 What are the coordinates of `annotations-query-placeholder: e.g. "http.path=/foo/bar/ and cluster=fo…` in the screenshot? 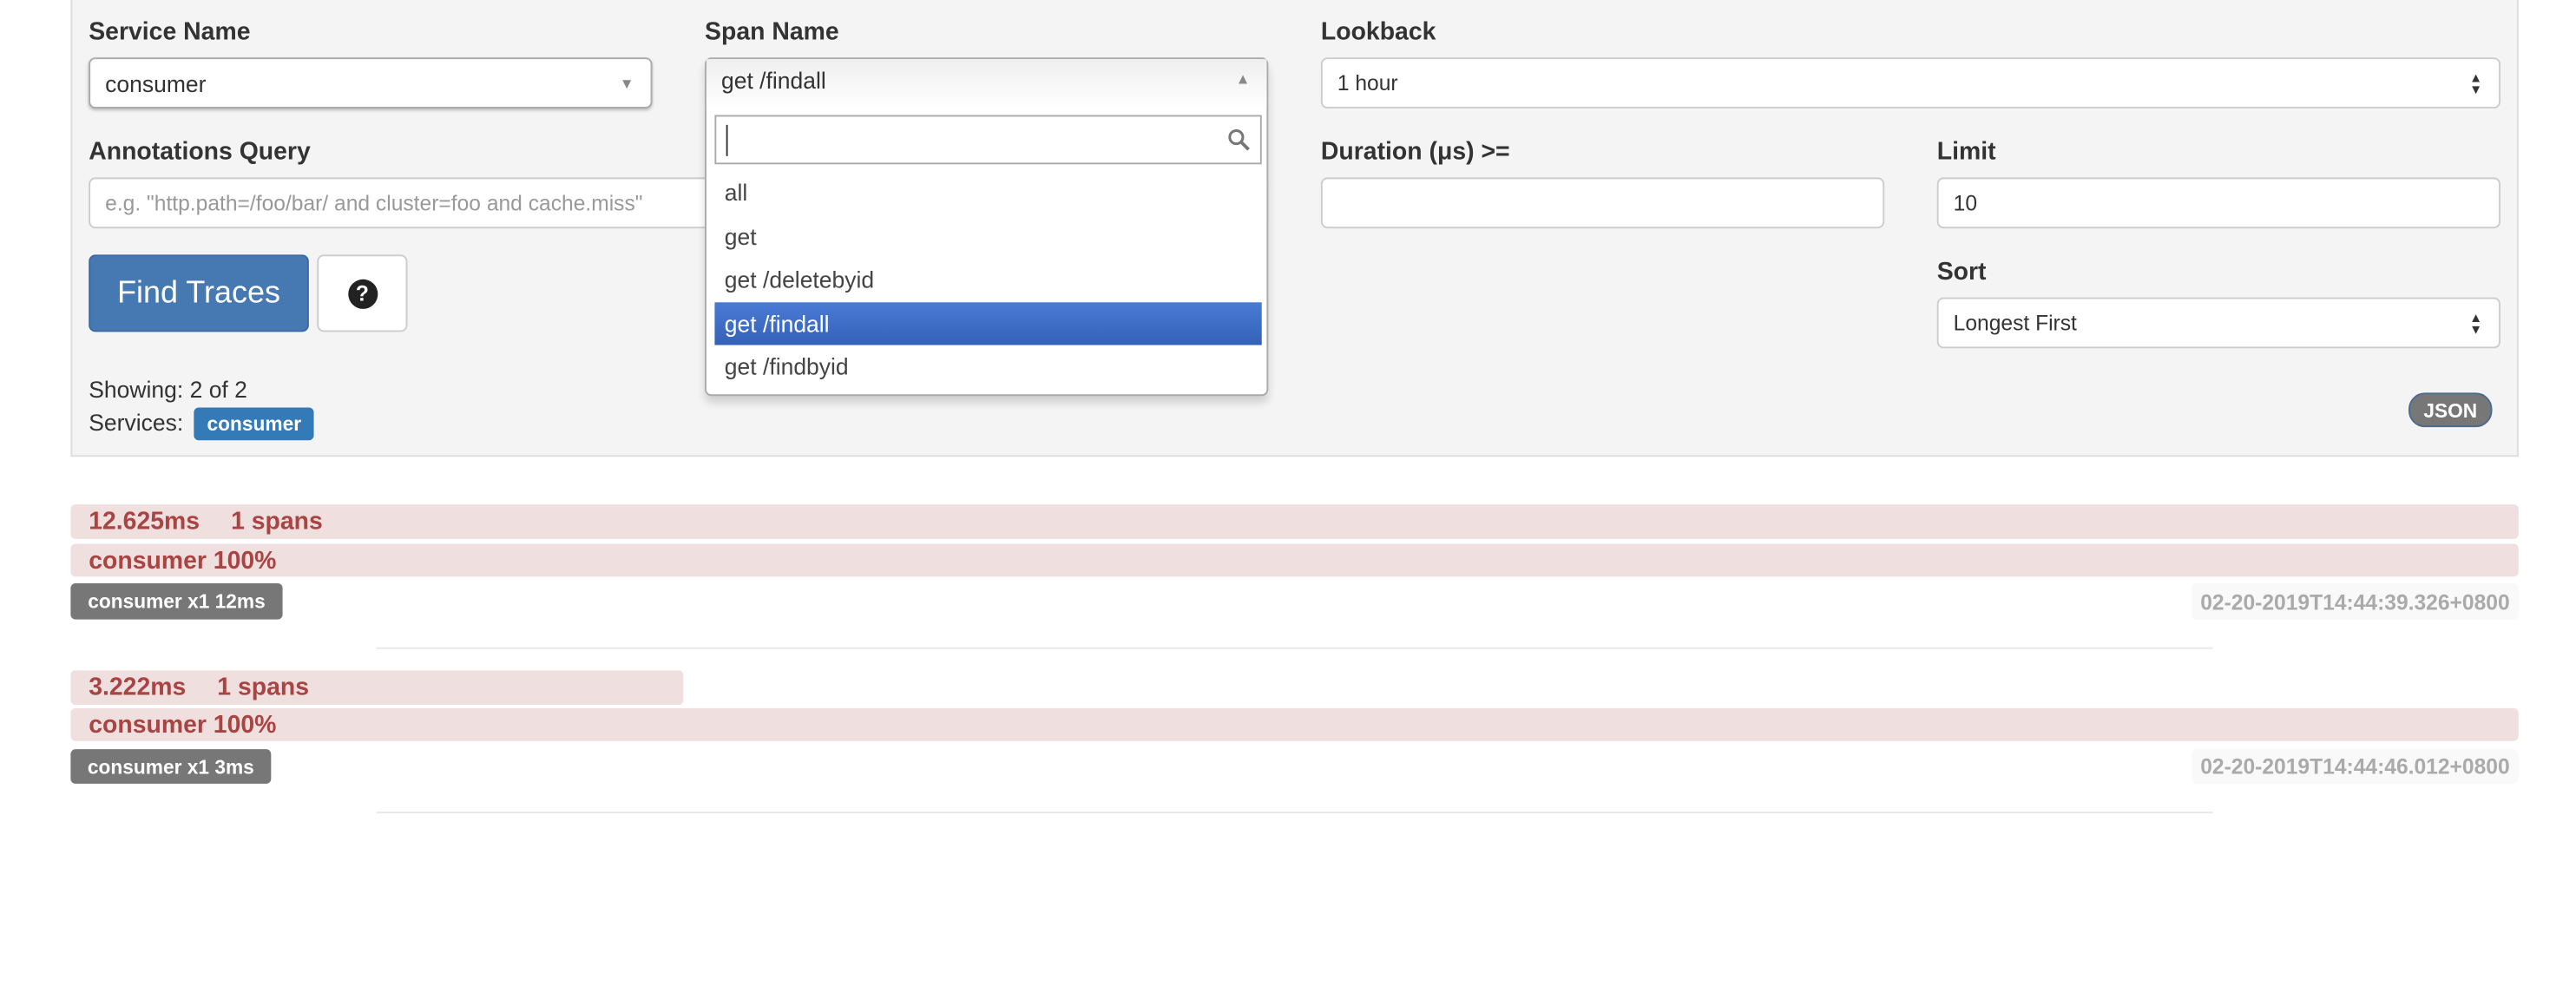 It's located at (374, 202).